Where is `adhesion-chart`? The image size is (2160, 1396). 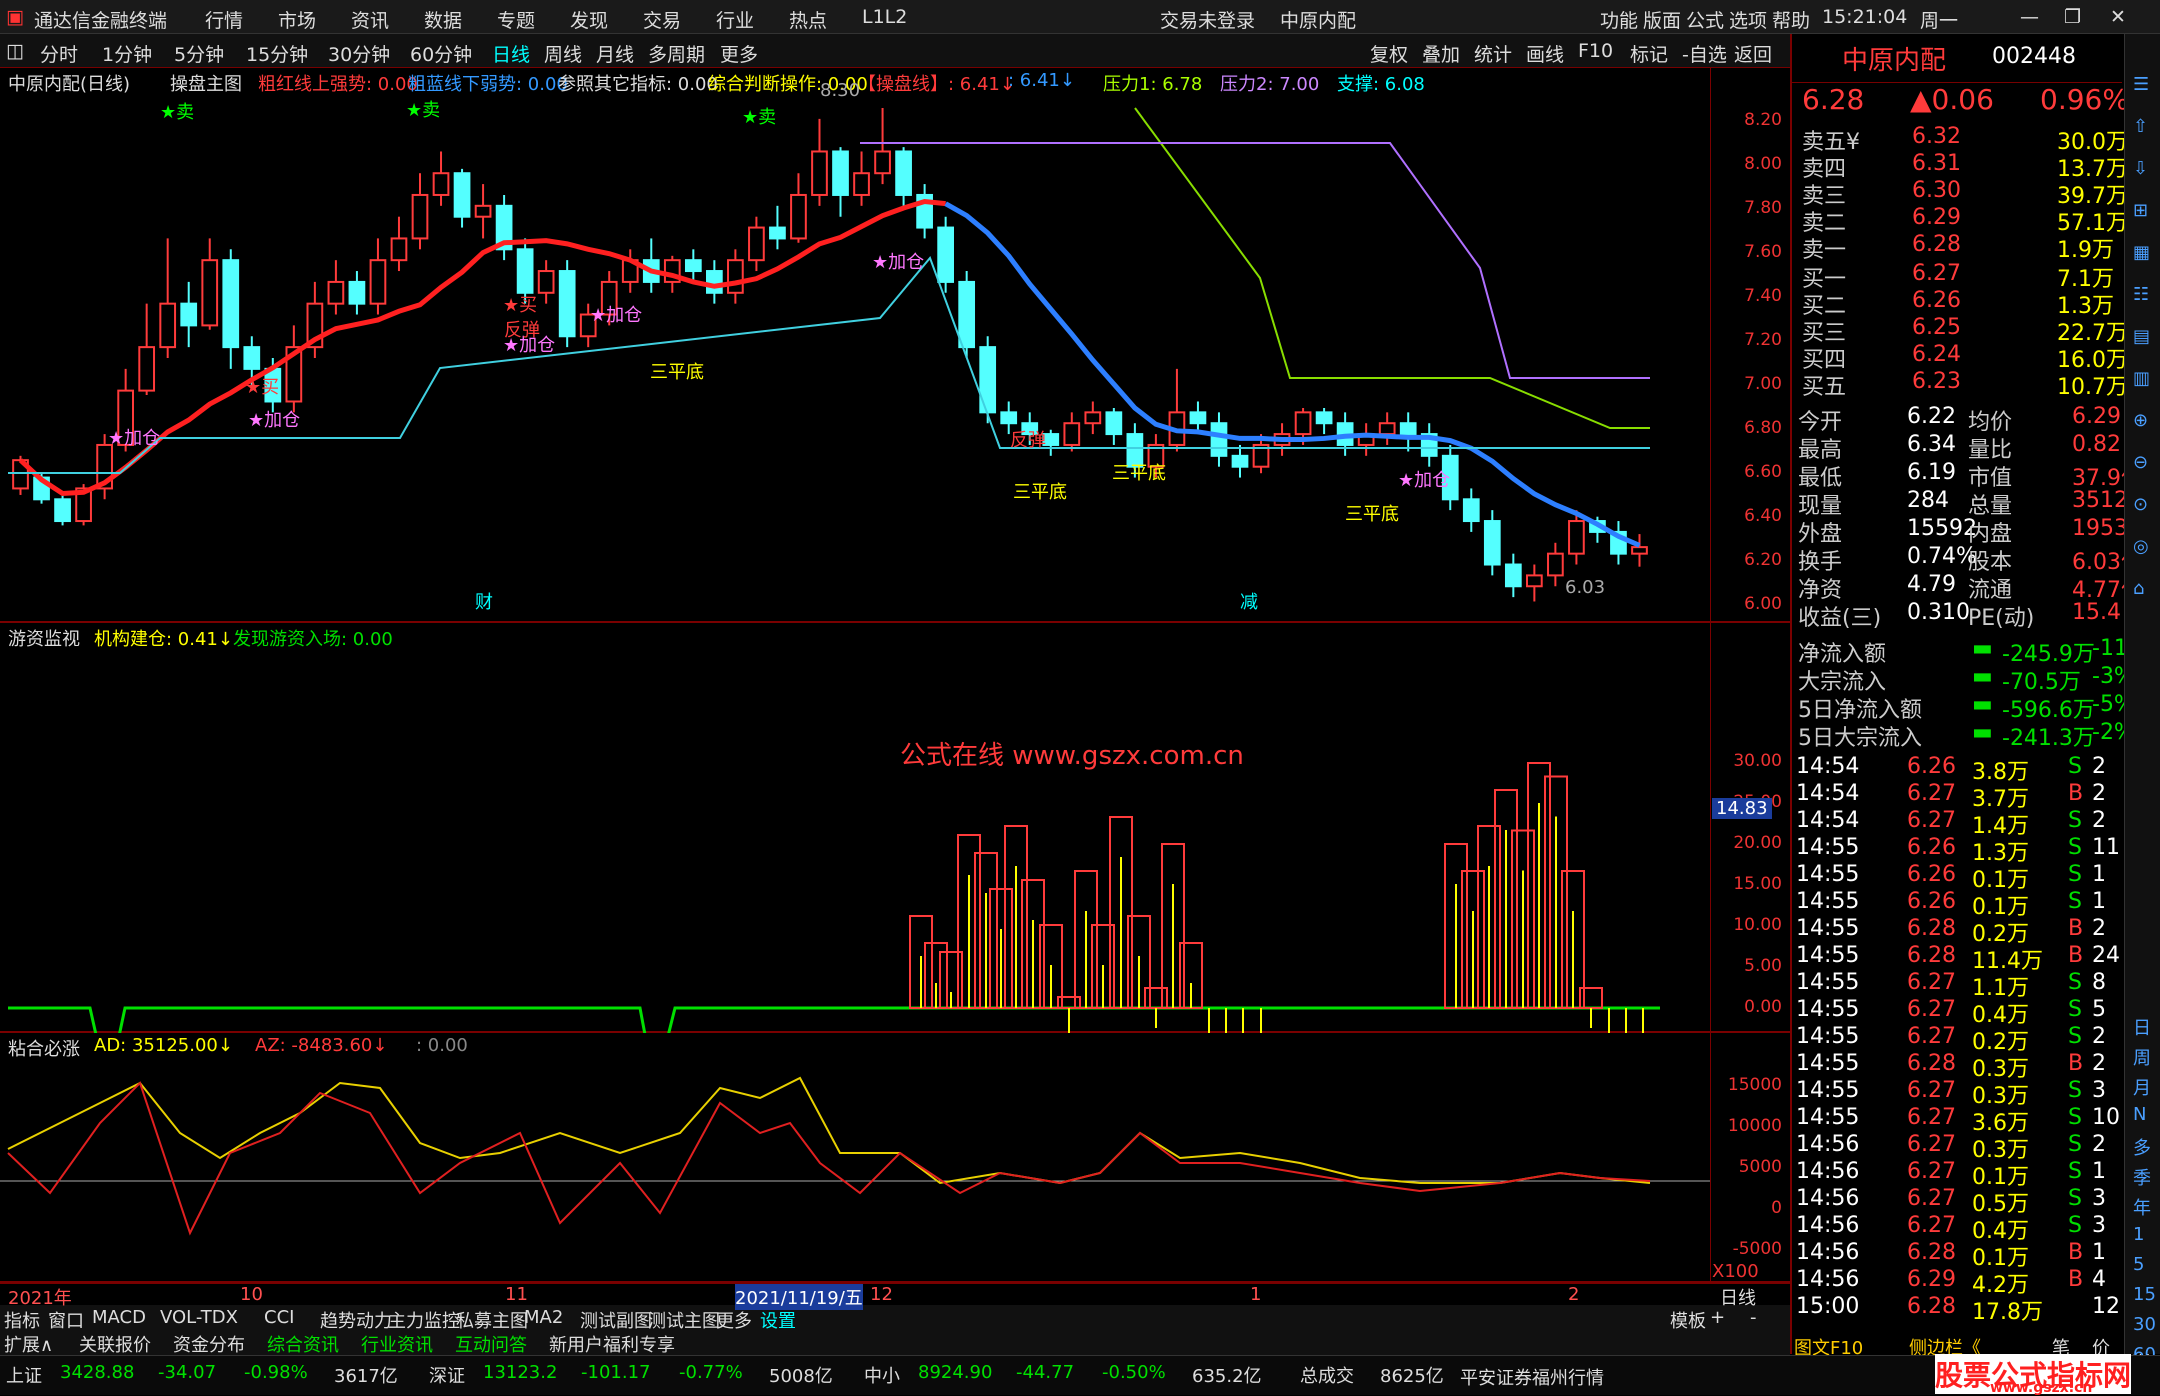
adhesion-chart is located at coordinates (855, 1158).